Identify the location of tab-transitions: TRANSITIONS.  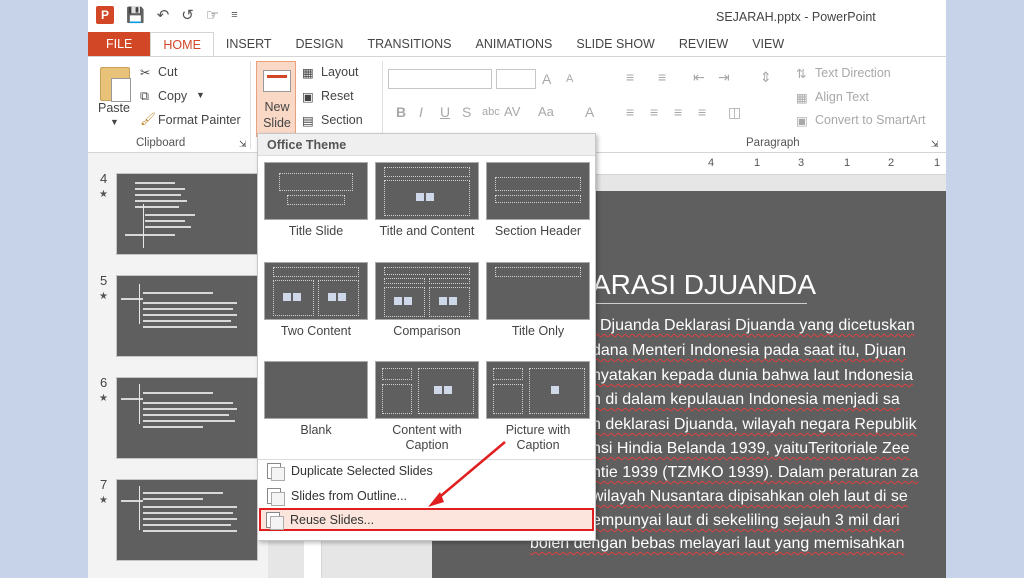
(409, 44).